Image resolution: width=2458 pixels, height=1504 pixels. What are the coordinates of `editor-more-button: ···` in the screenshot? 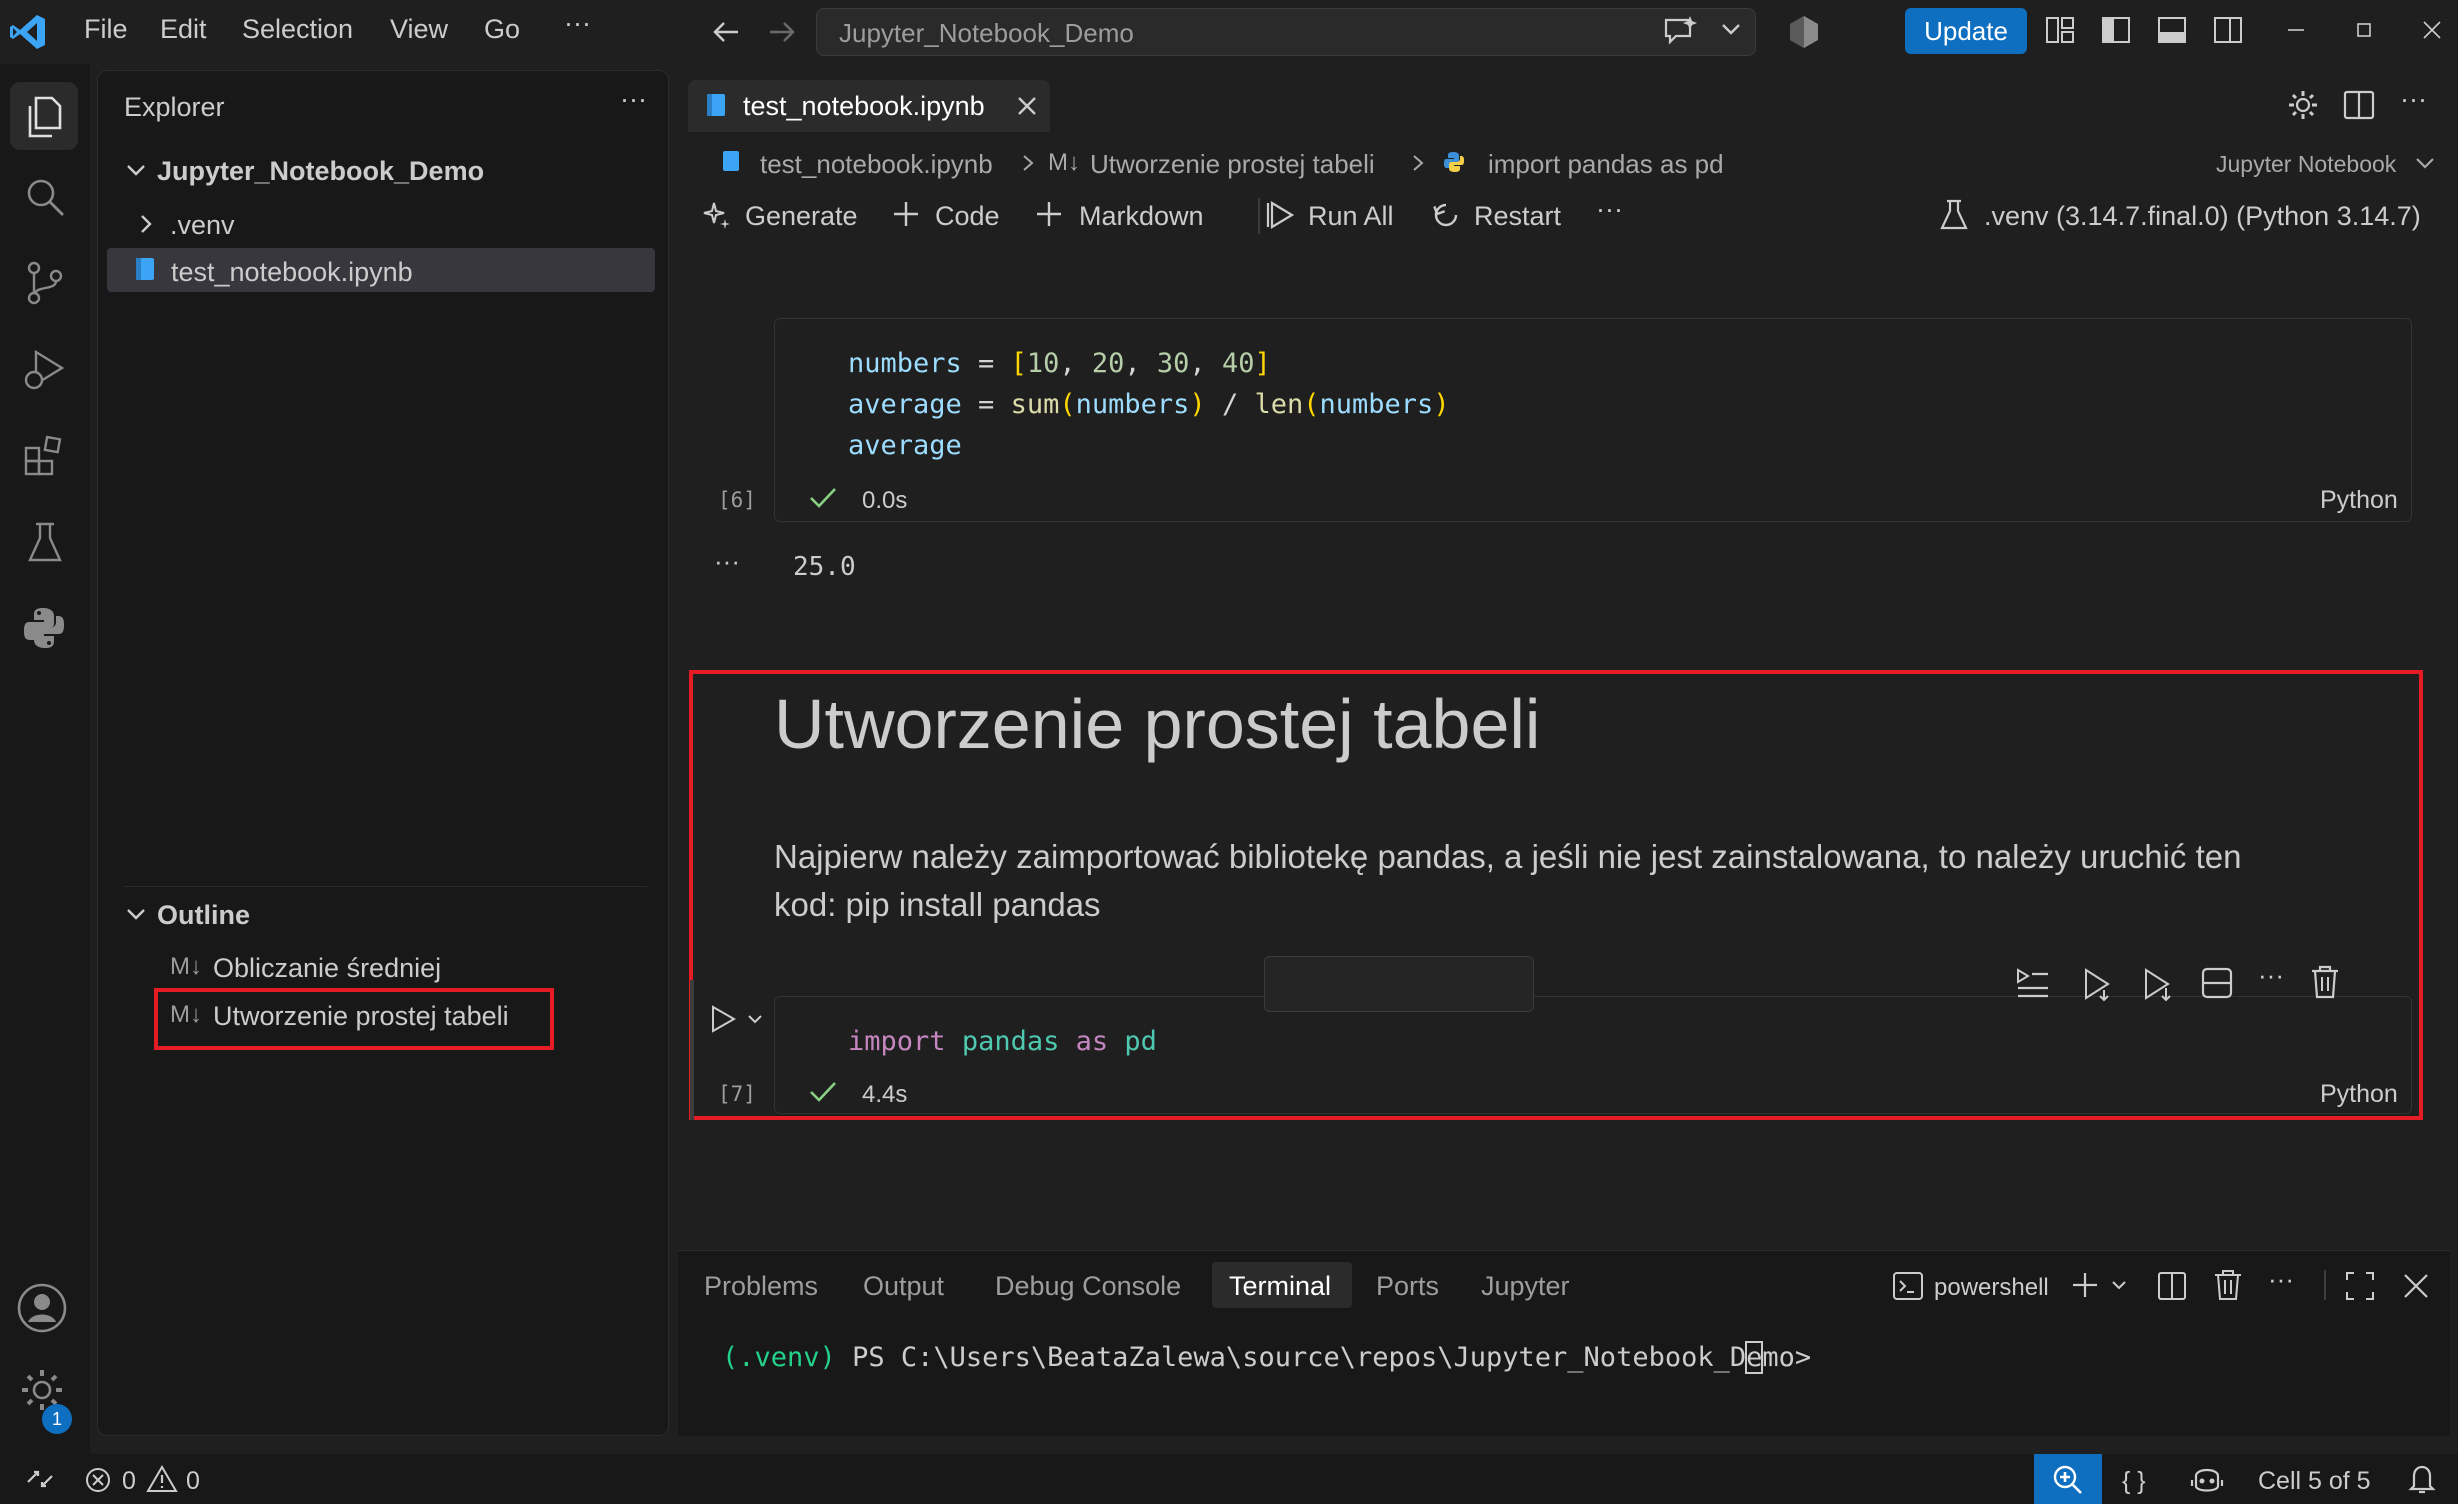 It's located at (2413, 99).